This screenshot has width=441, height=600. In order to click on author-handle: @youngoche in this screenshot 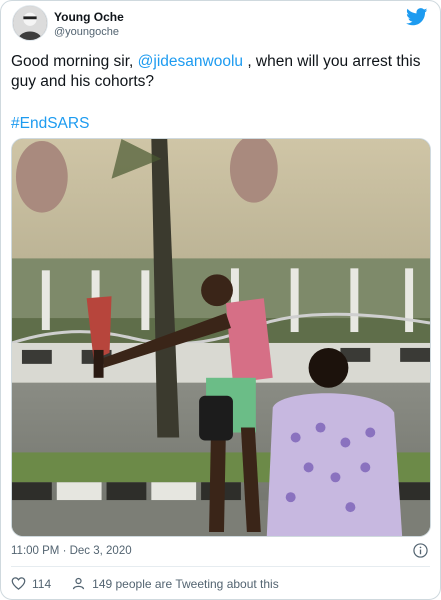, I will do `click(86, 32)`.